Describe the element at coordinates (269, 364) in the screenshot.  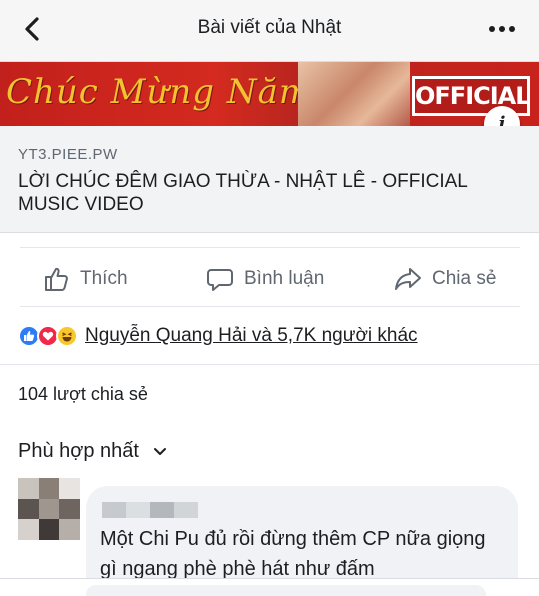
I see `divider` at that location.